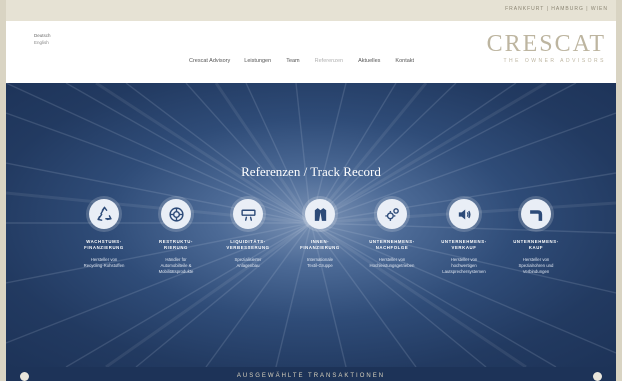 Image resolution: width=622 pixels, height=381 pixels. Describe the element at coordinates (546, 44) in the screenshot. I see `logo-wordmark: CRESCAT` at that location.